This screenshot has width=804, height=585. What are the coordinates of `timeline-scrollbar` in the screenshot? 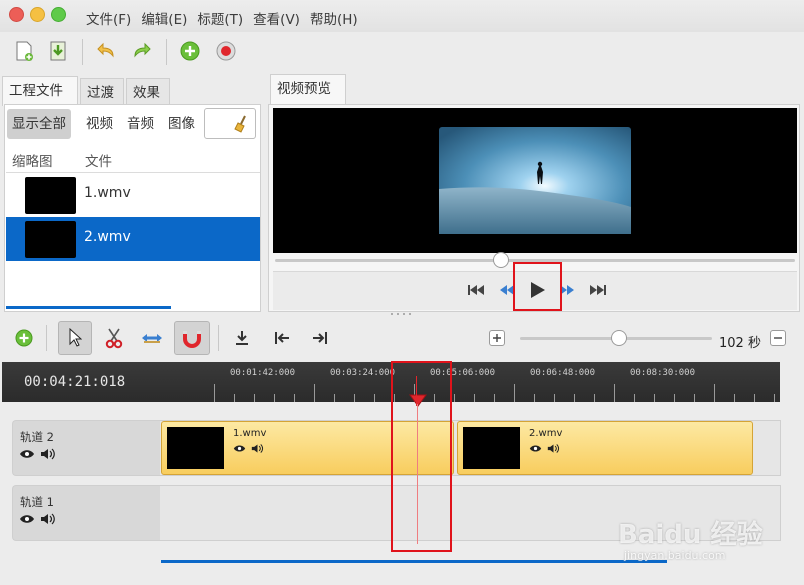 It's located at (414, 561).